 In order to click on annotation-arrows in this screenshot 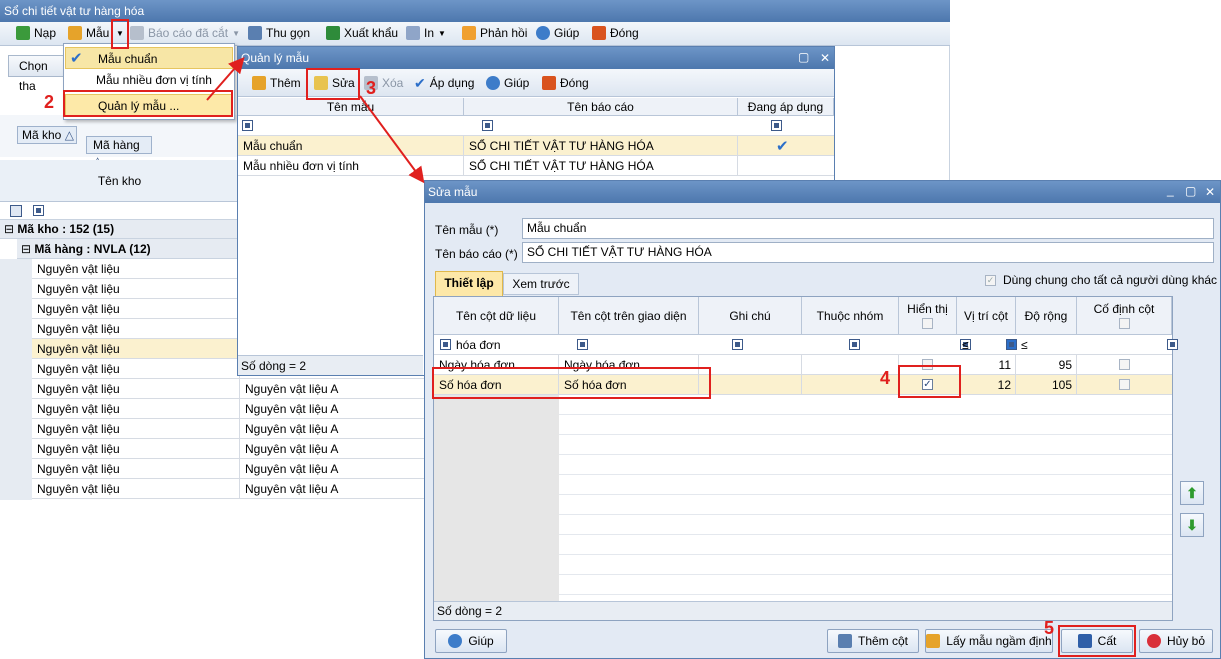, I will do `click(315, 120)`.